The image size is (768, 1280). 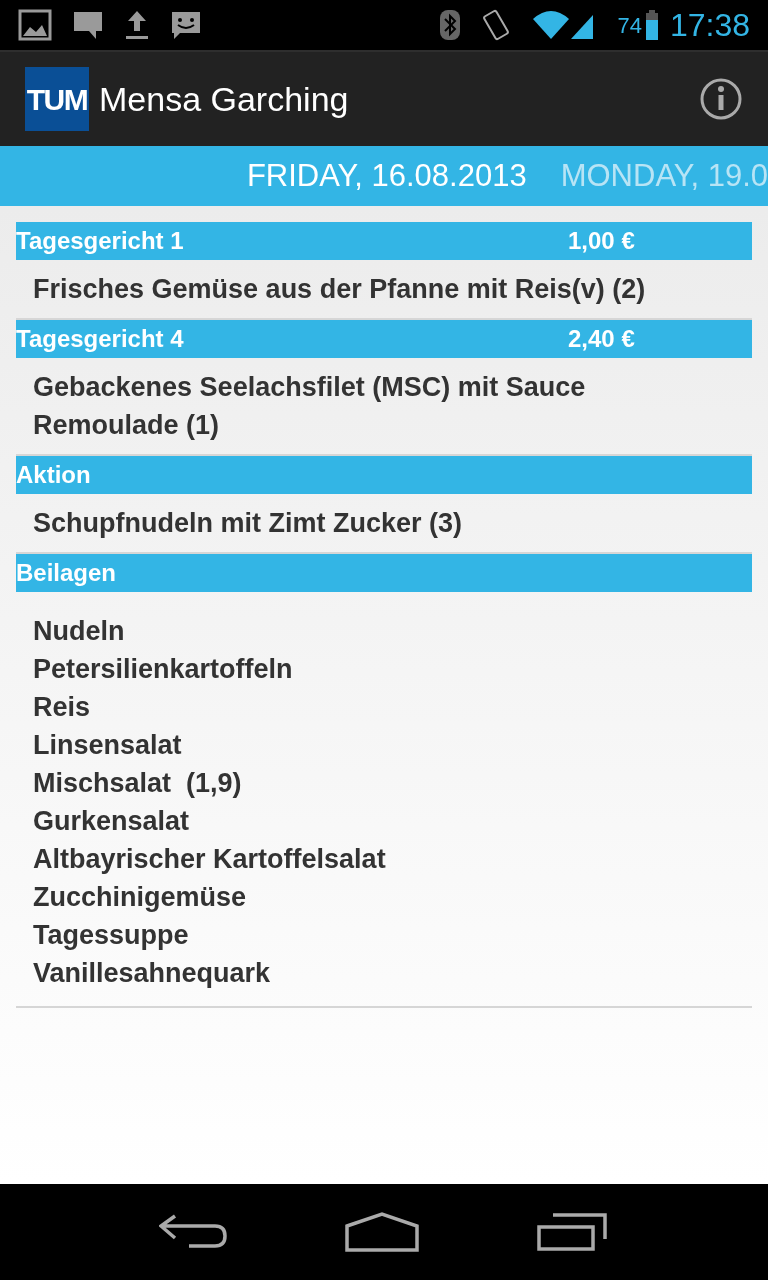 What do you see at coordinates (340, 289) in the screenshot?
I see `dish-text: Frisches Gemüse aus der Pfanne mit Reis(v) (2)` at bounding box center [340, 289].